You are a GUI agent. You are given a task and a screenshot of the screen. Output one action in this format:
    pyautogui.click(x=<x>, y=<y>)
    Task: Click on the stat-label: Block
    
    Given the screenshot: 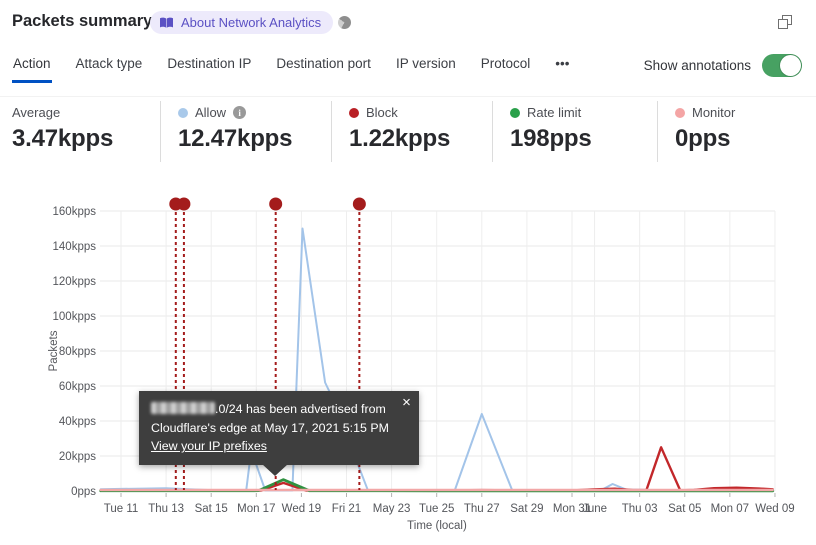 What is the action you would take?
    pyautogui.click(x=382, y=112)
    